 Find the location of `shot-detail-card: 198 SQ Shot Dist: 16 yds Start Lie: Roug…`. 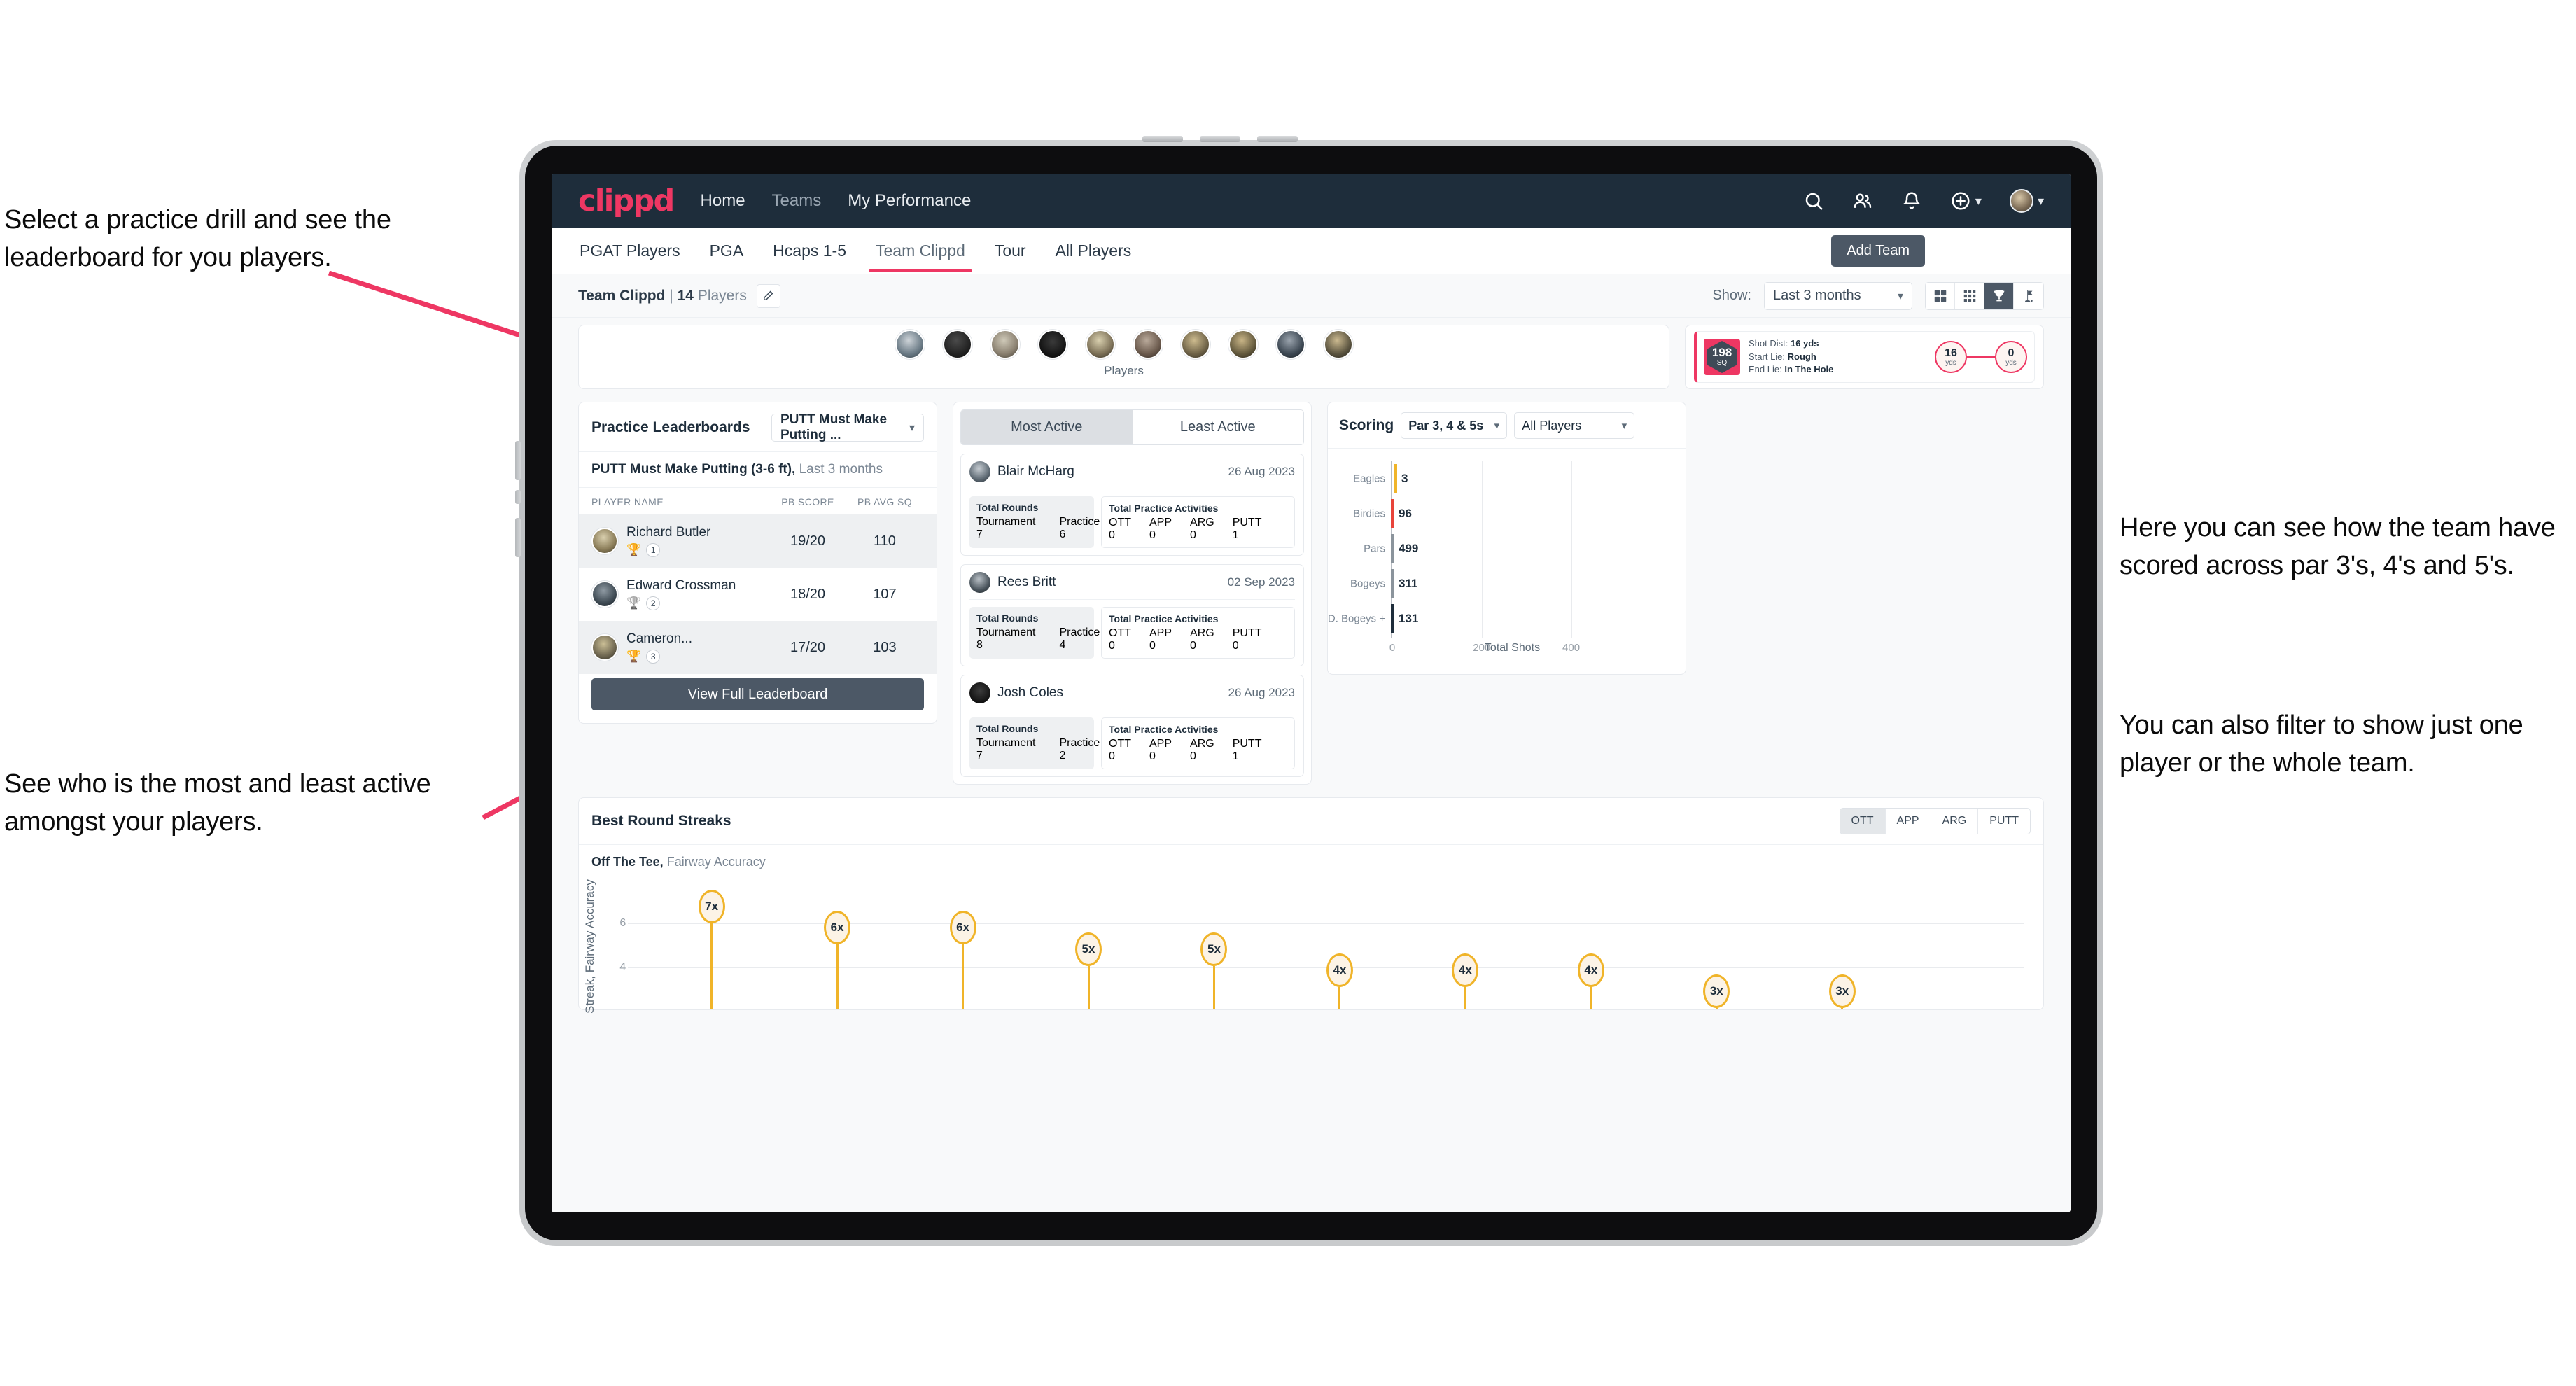

shot-detail-card: 198 SQ Shot Dist: 16 yds Start Lie: Roug… is located at coordinates (1864, 357).